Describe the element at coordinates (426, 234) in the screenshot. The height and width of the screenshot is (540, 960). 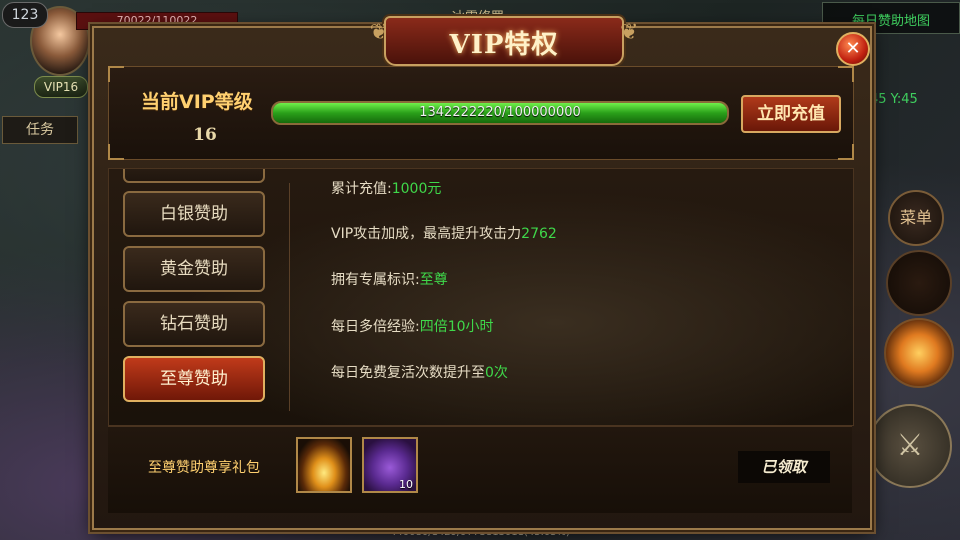
I see `perk-label: VIP攻击加成，最高提升攻击力` at that location.